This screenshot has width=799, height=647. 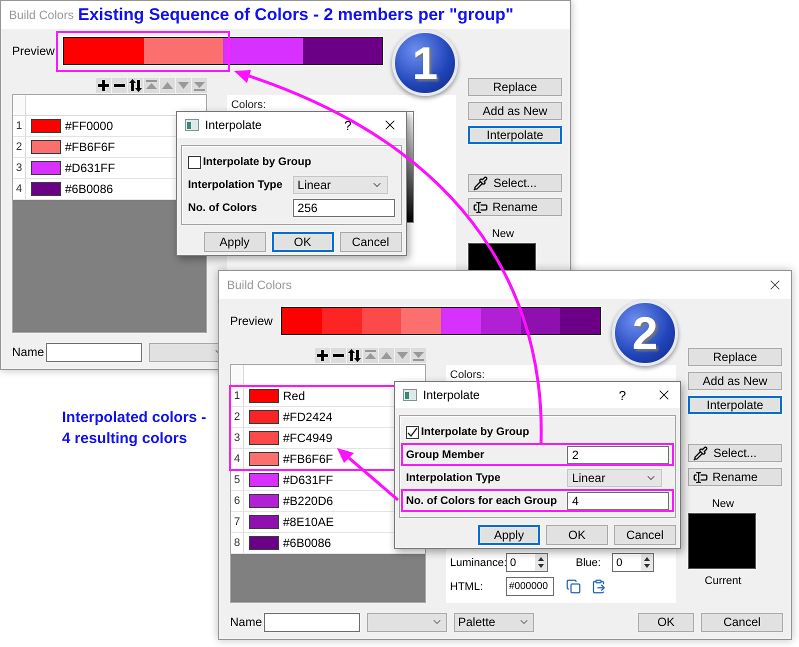 I want to click on swatch-caption: Current, so click(x=723, y=581).